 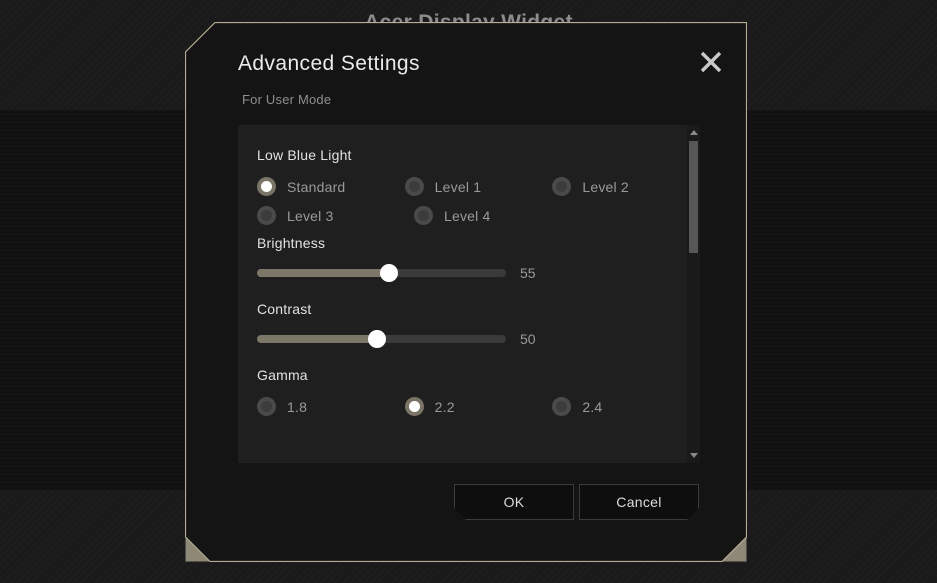 I want to click on radio-gamma-2-4: 2.4, so click(x=626, y=406).